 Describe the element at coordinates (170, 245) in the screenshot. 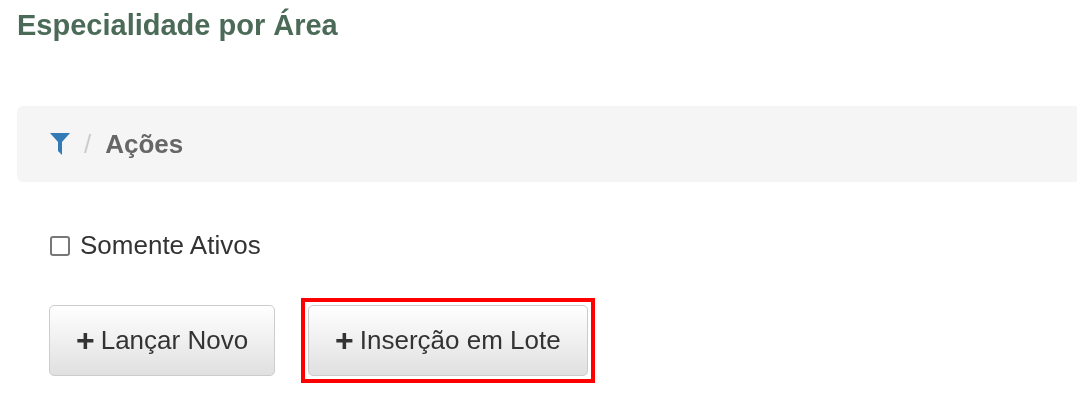

I see `checkbox-label: Somente Ativos` at that location.